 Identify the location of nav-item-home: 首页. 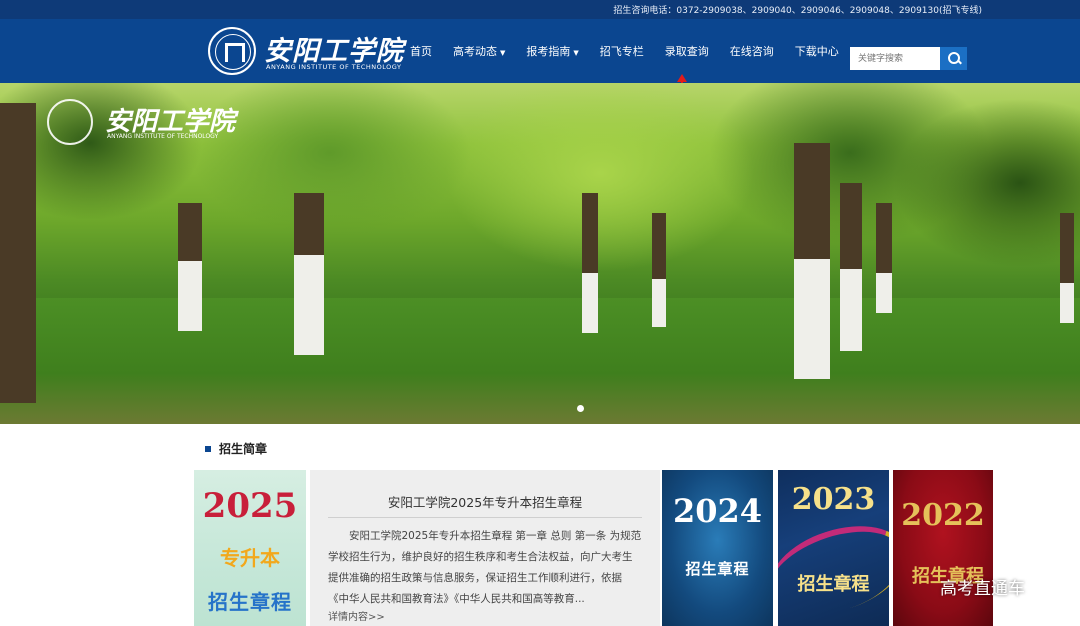
(421, 51).